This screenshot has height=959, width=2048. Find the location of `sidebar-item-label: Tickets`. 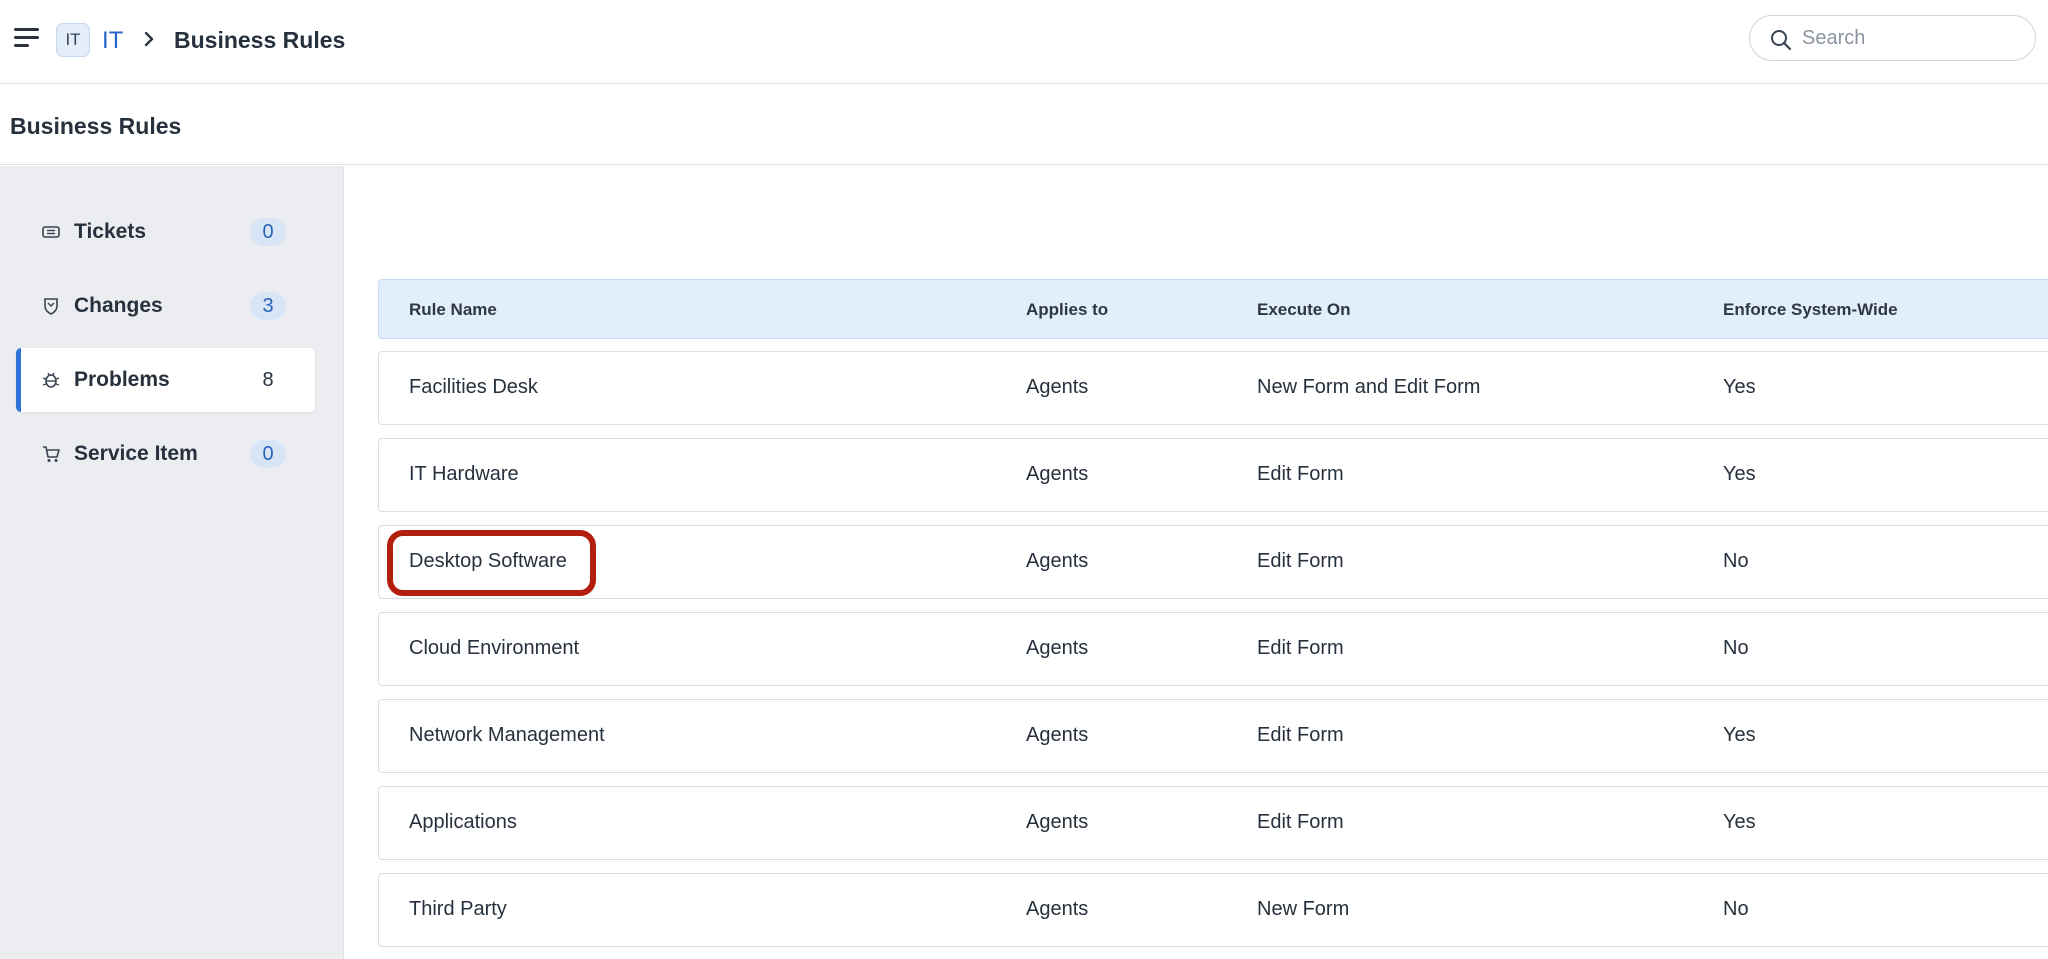

sidebar-item-label: Tickets is located at coordinates (110, 231).